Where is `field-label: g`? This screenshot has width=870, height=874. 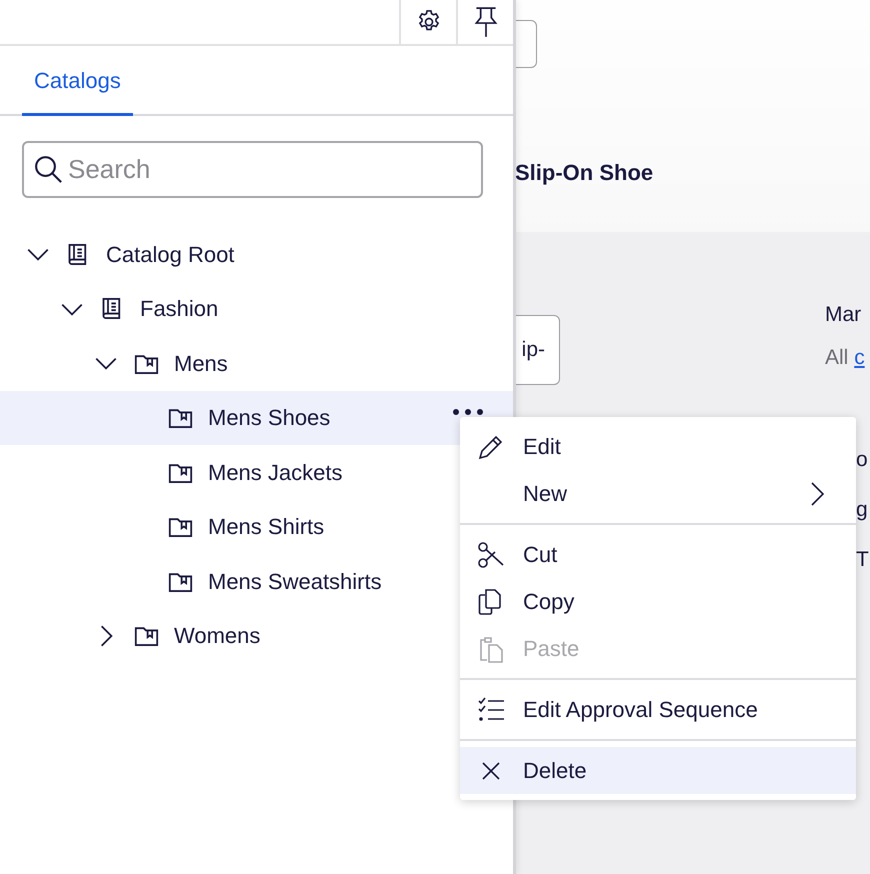 field-label: g is located at coordinates (862, 510).